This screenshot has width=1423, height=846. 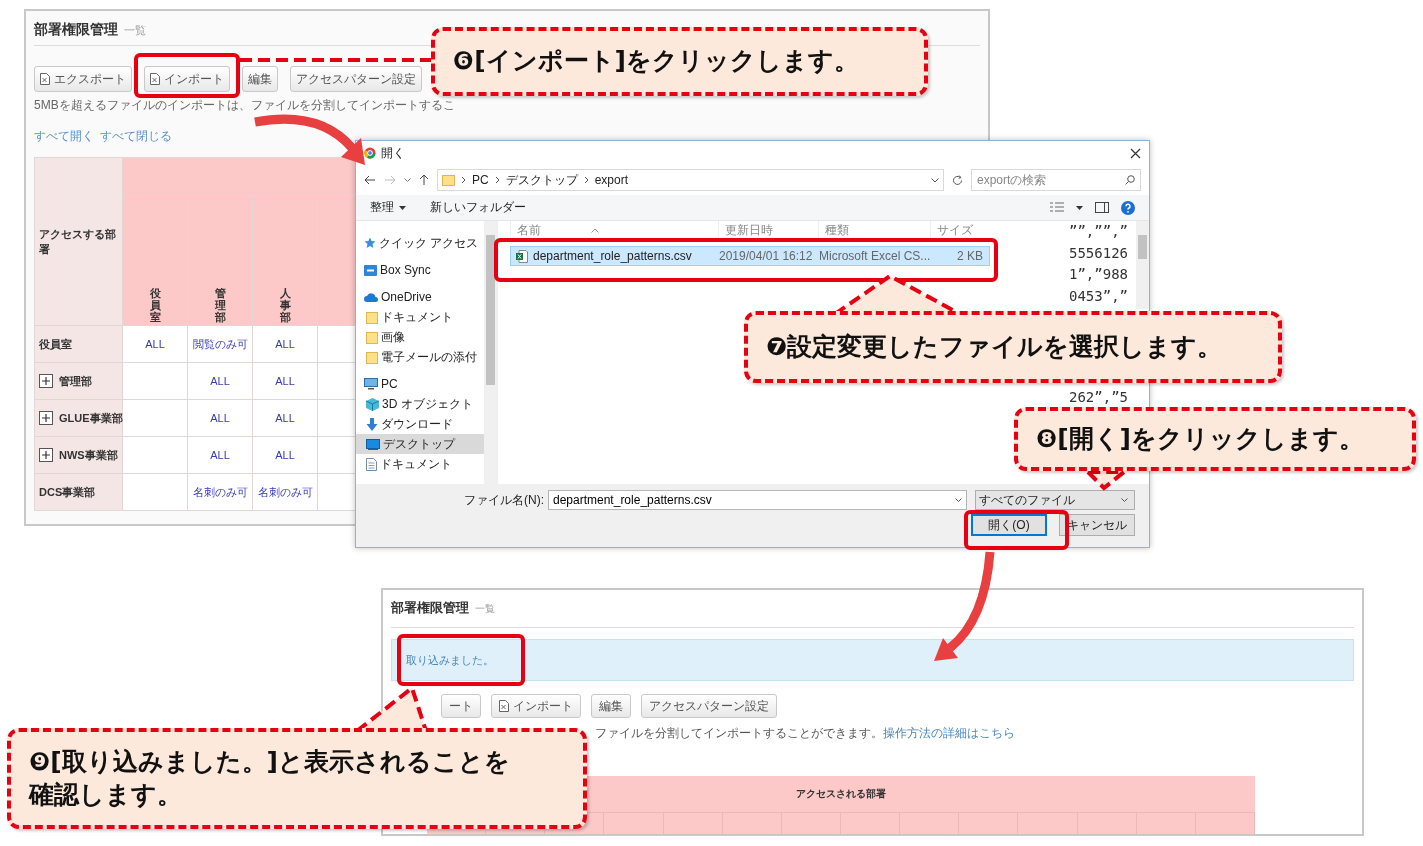 I want to click on monitor-icon, so click(x=373, y=444).